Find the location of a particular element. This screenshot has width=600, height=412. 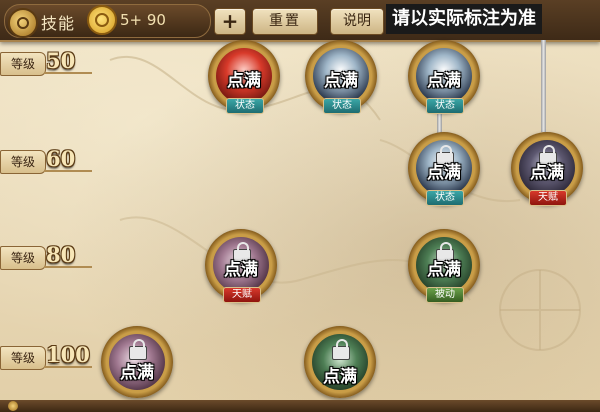

skill-type-badge: 被动 is located at coordinates (445, 295).